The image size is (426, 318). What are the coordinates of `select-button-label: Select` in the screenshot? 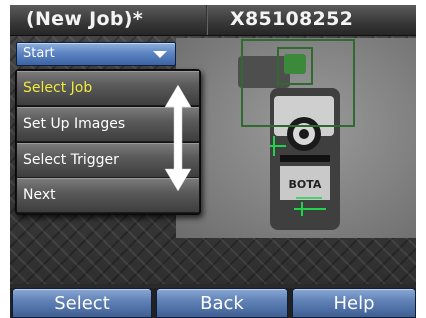 It's located at (82, 303).